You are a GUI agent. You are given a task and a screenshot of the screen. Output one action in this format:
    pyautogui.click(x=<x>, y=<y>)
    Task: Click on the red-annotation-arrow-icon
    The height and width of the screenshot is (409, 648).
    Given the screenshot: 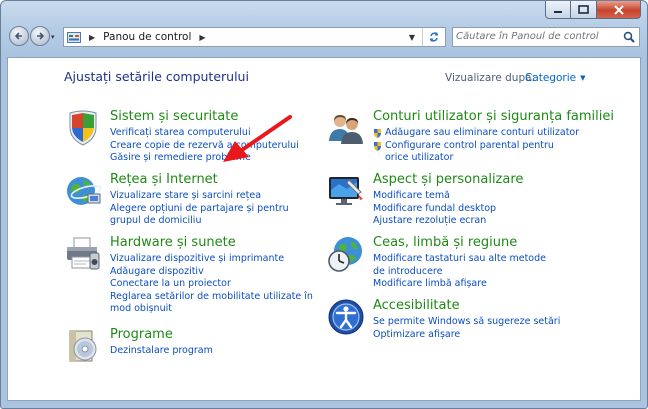 What is the action you would take?
    pyautogui.click(x=257, y=138)
    